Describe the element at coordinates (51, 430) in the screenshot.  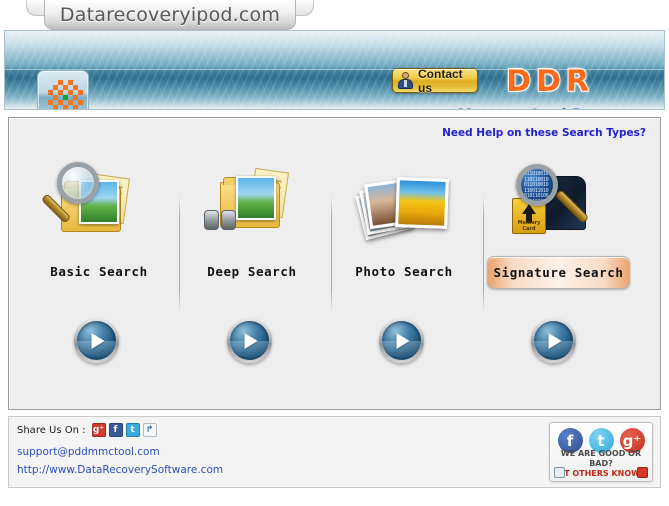
I see `share-label: Share Us On :` at that location.